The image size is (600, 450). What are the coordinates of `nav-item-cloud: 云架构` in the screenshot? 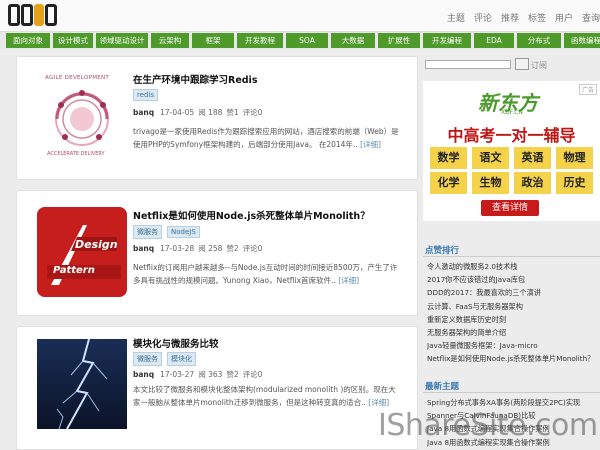 It's located at (170, 40).